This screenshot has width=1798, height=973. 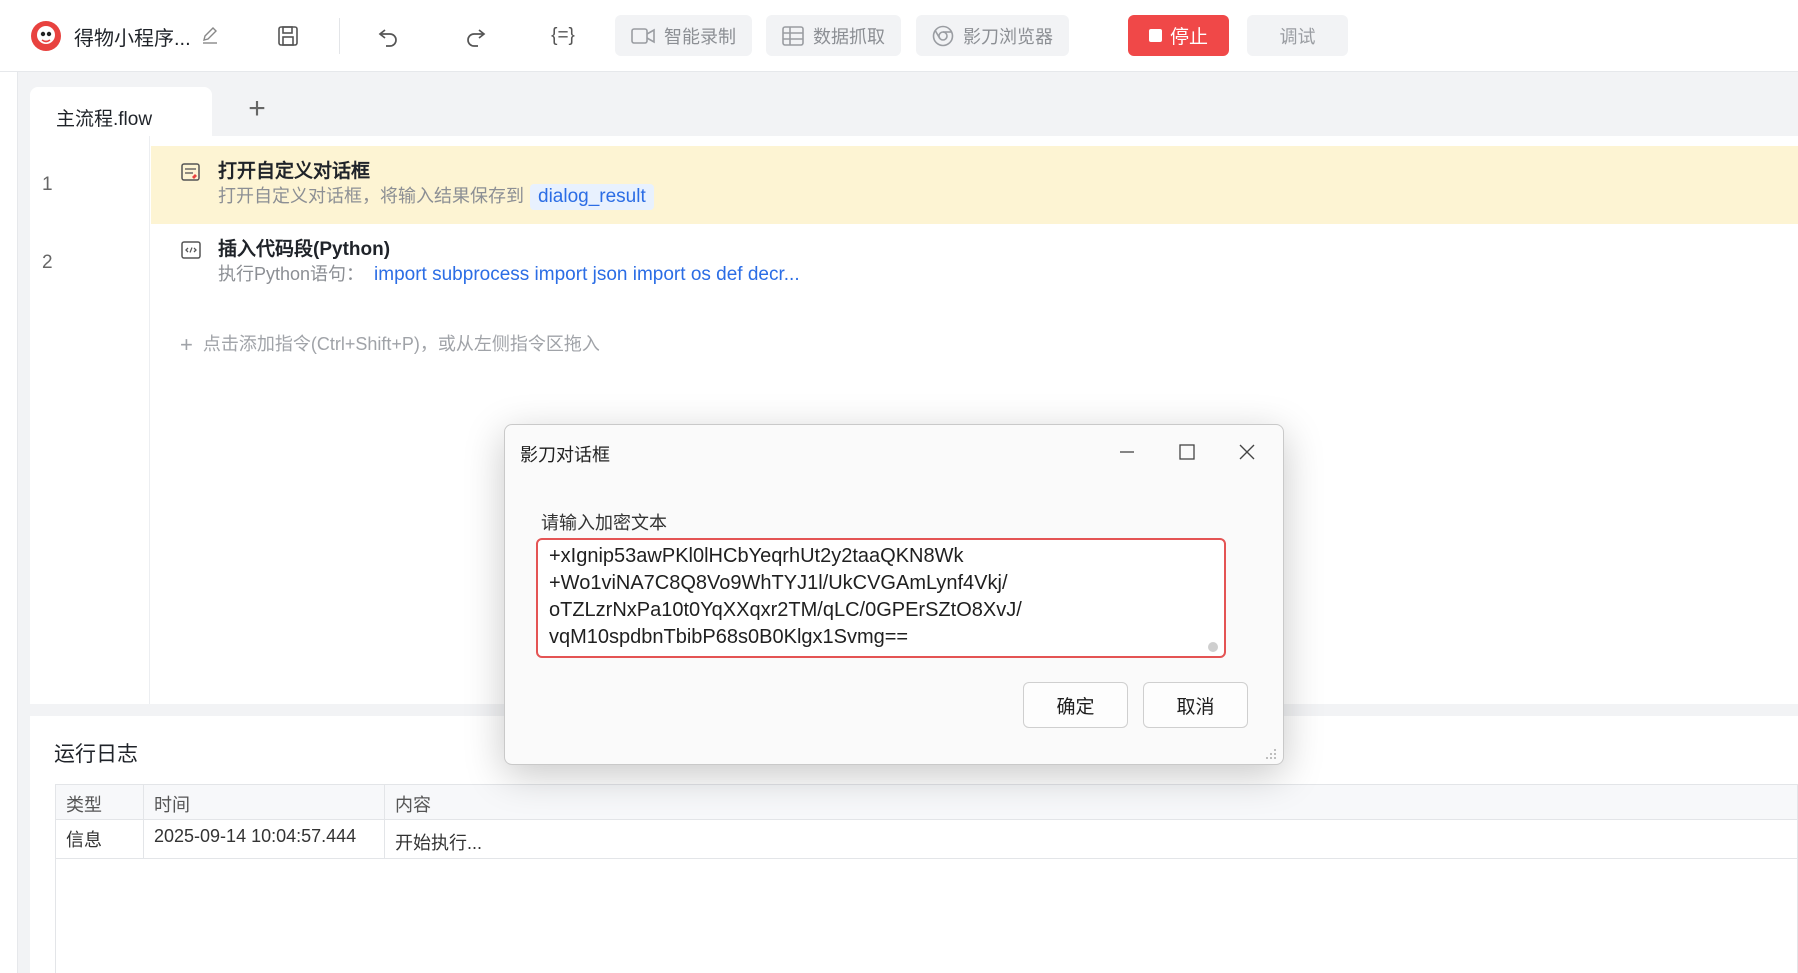 I want to click on text-line: +xIgnip53awPKl0lHCbYeqrhUt2y2taaQKN8Wk, so click(x=756, y=556).